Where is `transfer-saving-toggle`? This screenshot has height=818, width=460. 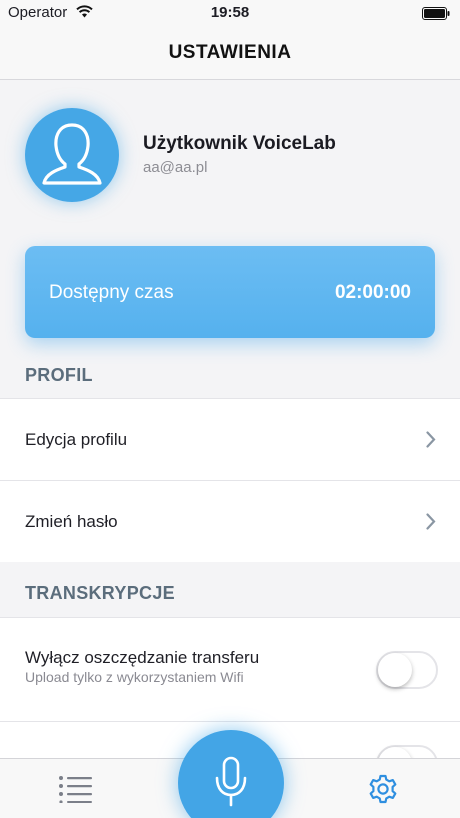 transfer-saving-toggle is located at coordinates (407, 670).